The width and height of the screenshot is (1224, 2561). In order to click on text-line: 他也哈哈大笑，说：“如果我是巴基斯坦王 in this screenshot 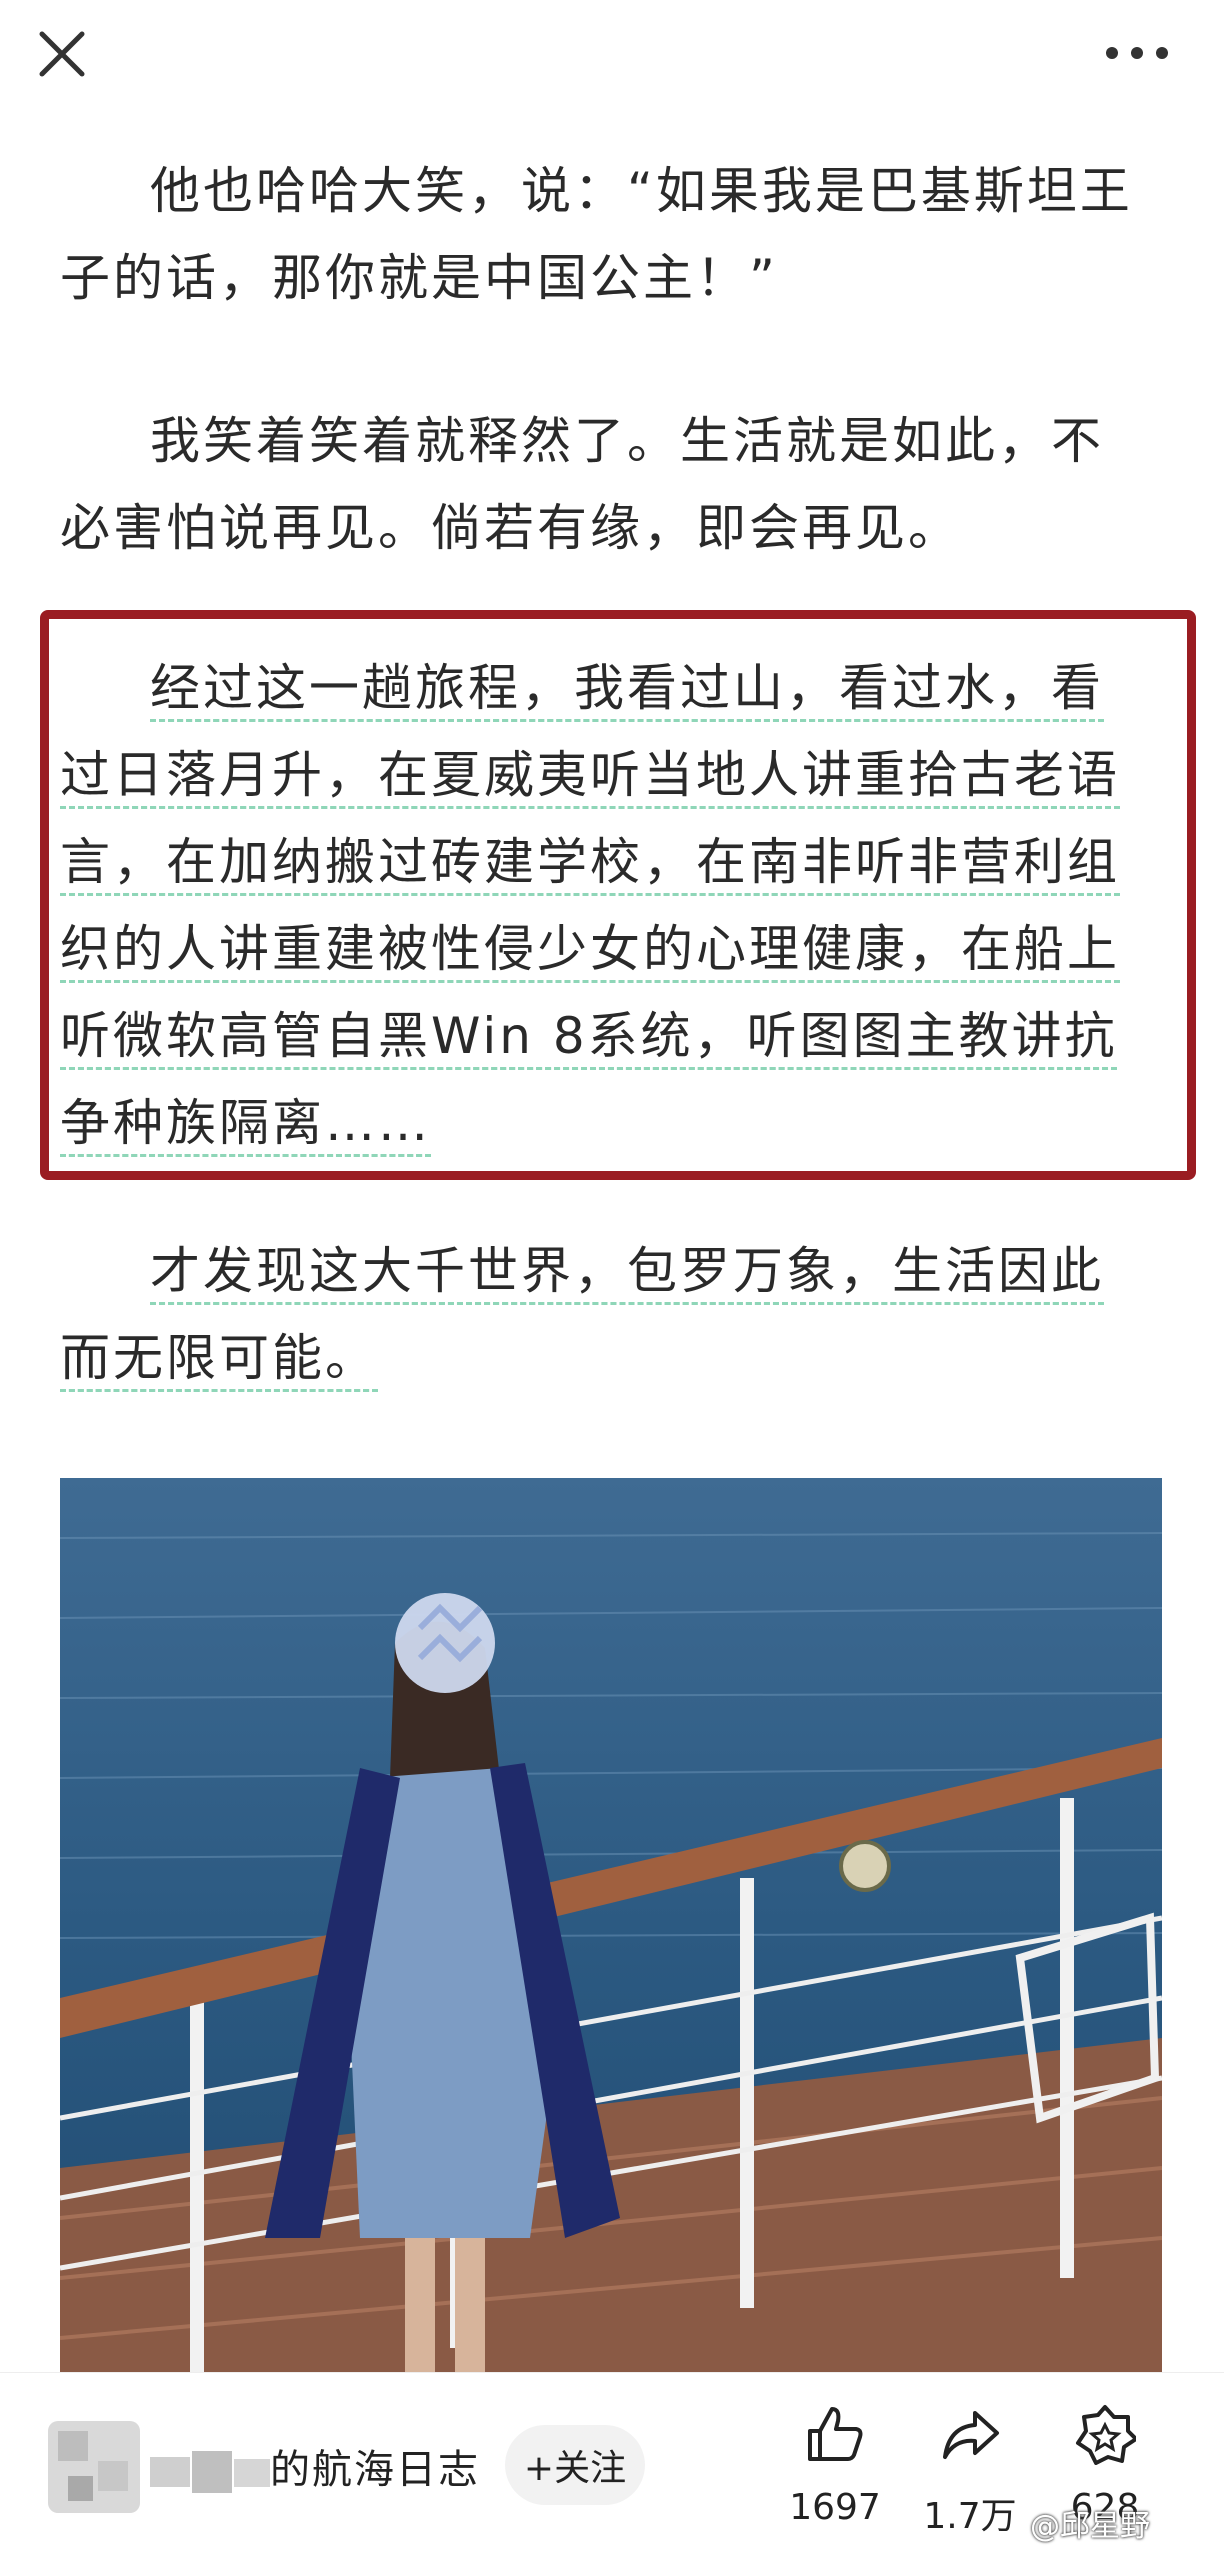, I will do `click(641, 191)`.